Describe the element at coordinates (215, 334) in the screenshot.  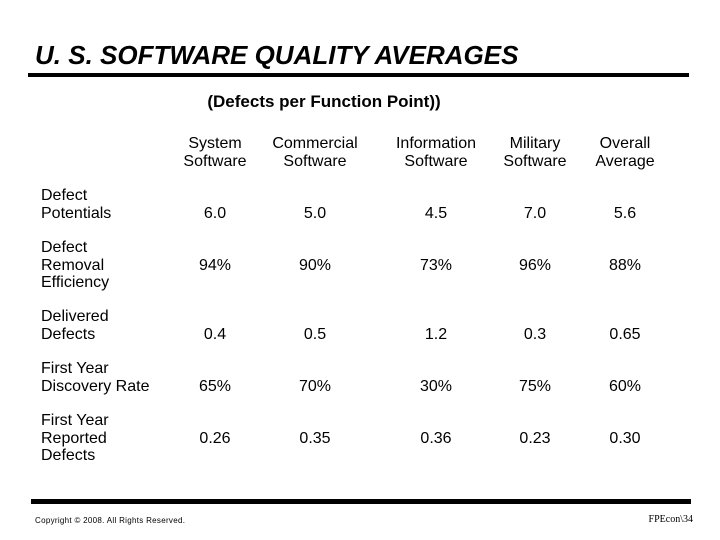
I see `table-cell: 0.4` at that location.